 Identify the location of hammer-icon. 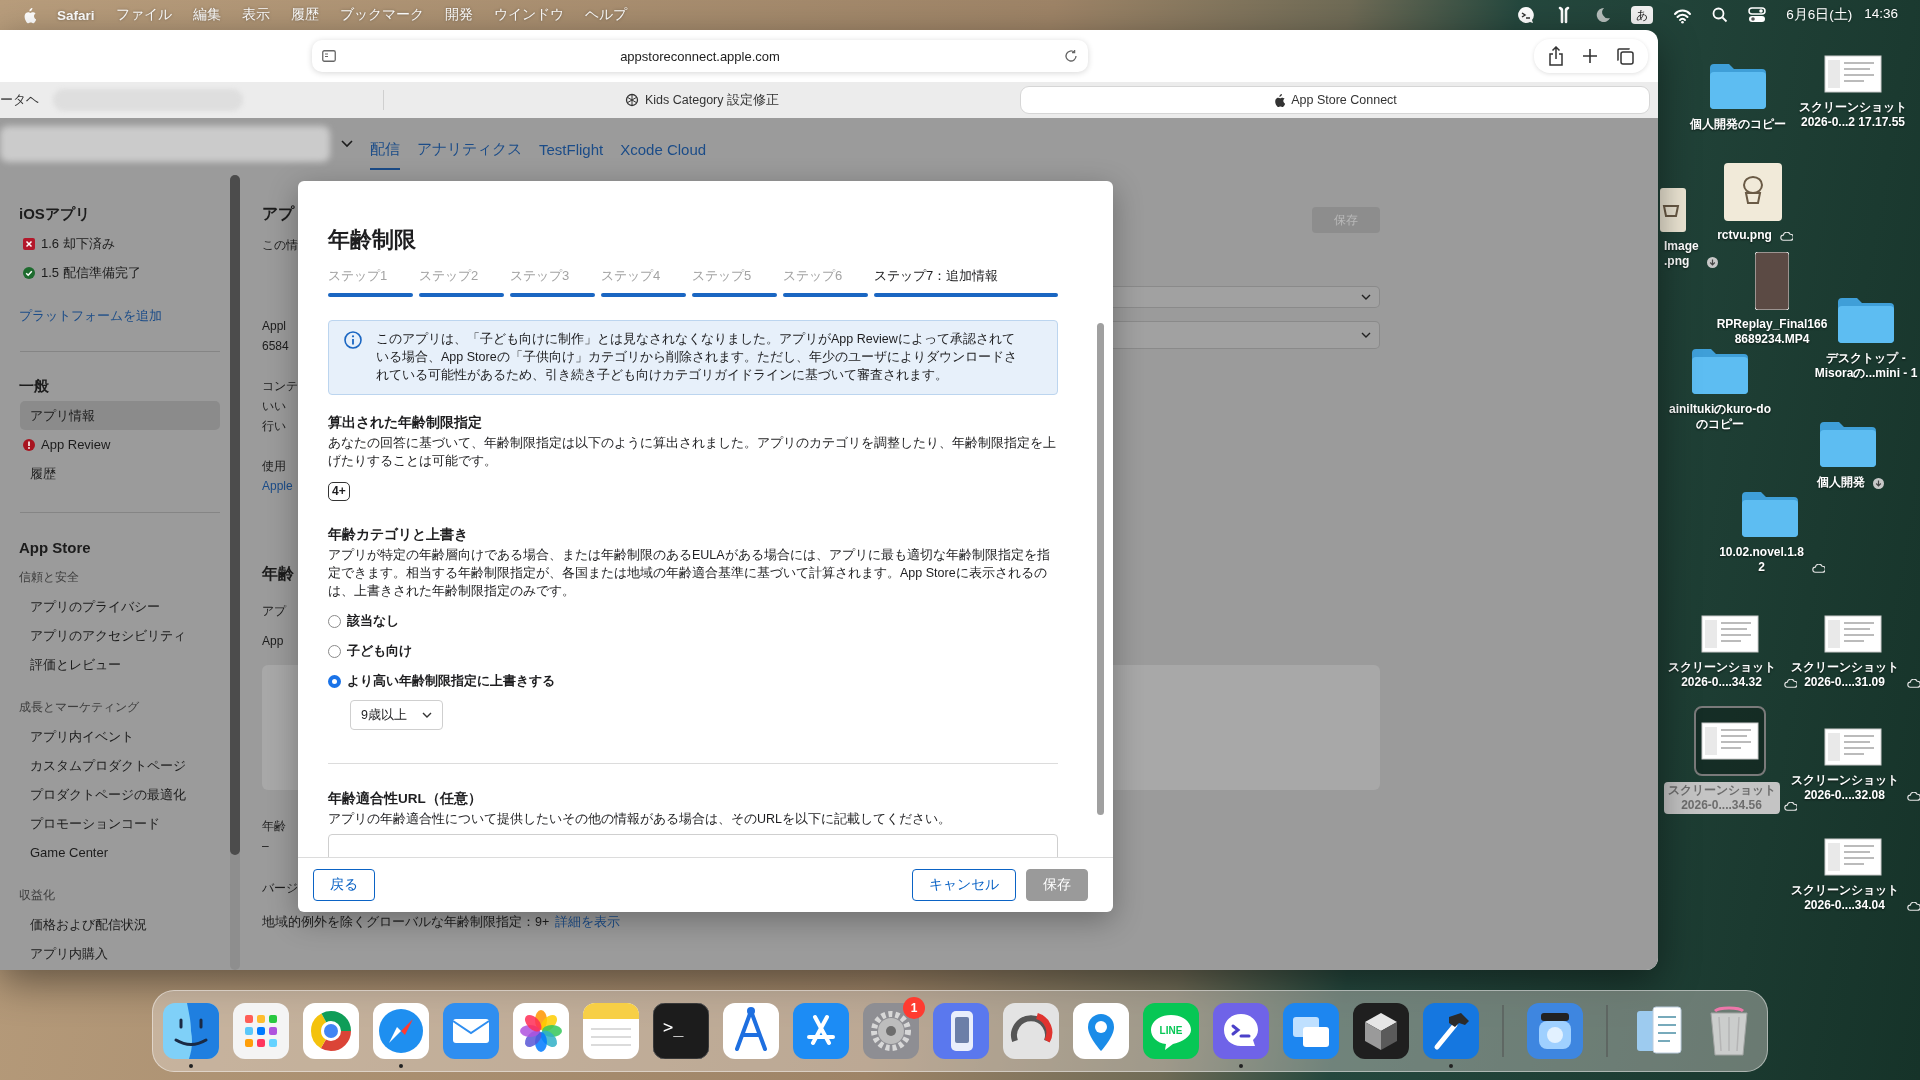
(1451, 1031).